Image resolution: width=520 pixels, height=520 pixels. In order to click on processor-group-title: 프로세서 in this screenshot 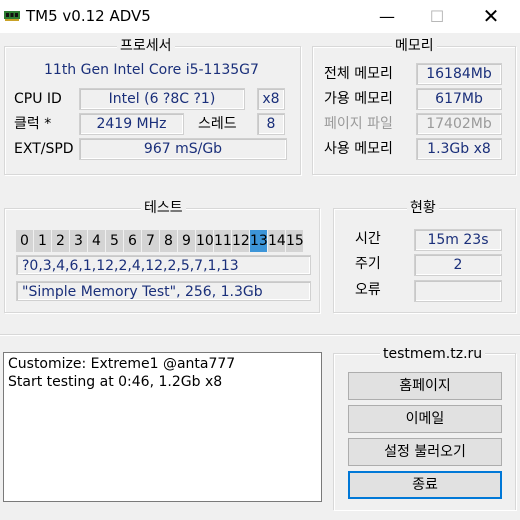, I will do `click(146, 46)`.